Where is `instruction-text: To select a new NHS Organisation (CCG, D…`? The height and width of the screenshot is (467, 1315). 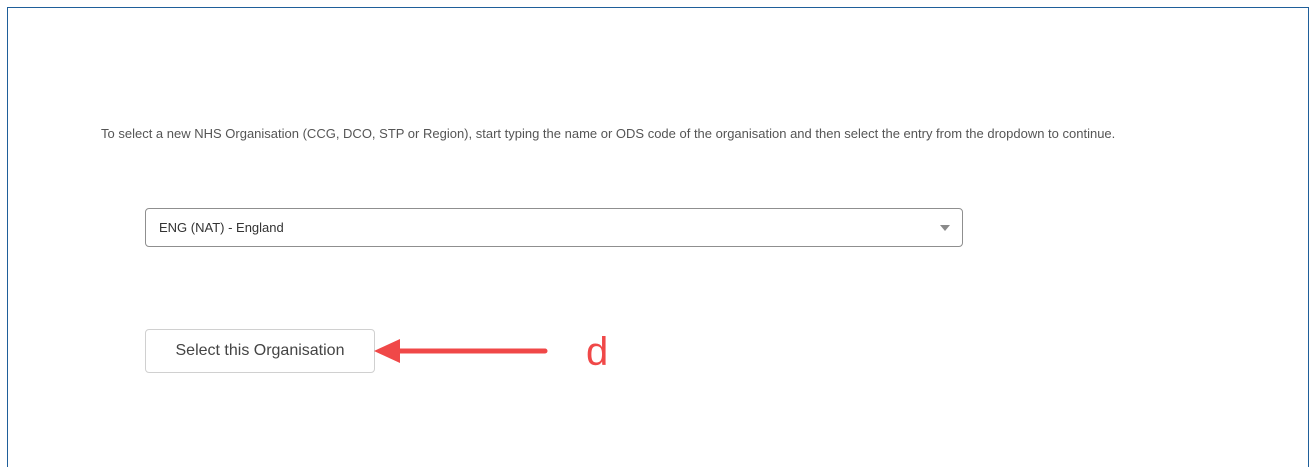 instruction-text: To select a new NHS Organisation (CCG, D… is located at coordinates (608, 133).